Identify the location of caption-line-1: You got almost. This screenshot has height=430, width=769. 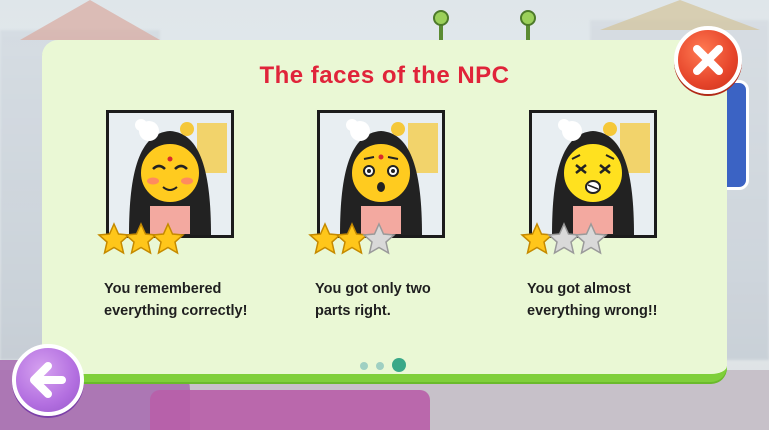
(579, 289).